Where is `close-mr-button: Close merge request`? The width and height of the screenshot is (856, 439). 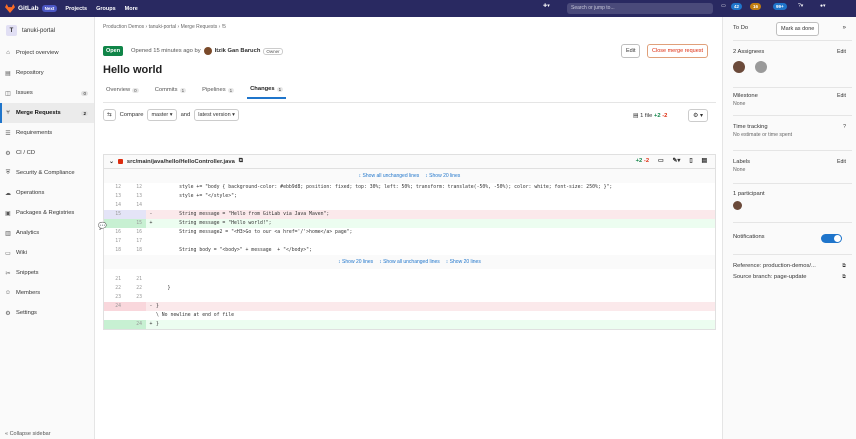 close-mr-button: Close merge request is located at coordinates (678, 51).